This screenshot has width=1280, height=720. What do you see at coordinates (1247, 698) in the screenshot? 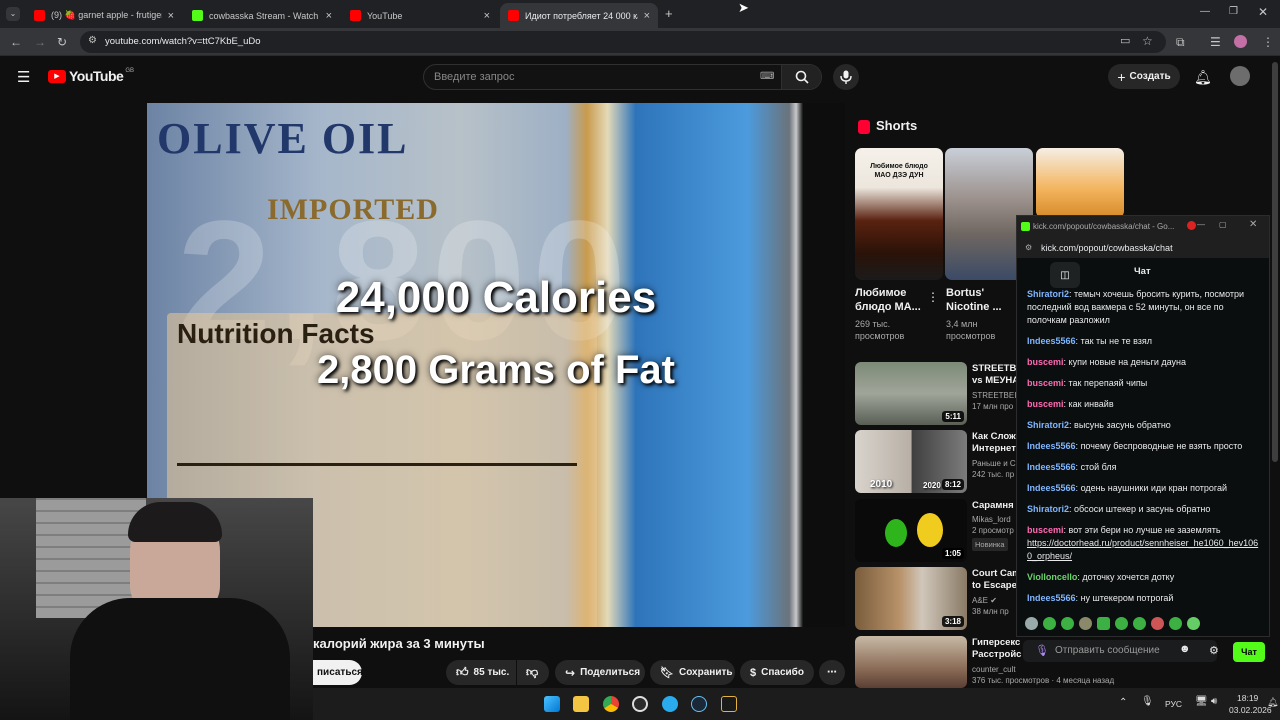
I see `clock-time: 18:19` at bounding box center [1247, 698].